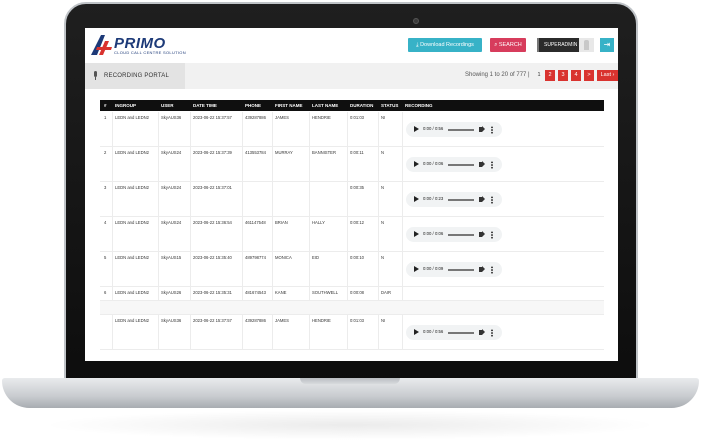  What do you see at coordinates (135, 76) in the screenshot?
I see `tab-recording-portal: RECORDING PORTAL` at bounding box center [135, 76].